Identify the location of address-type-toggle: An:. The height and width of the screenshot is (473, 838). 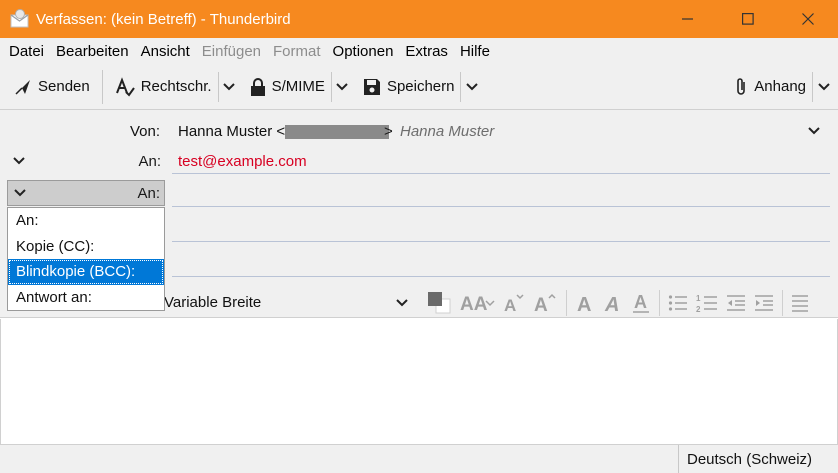
(86, 161).